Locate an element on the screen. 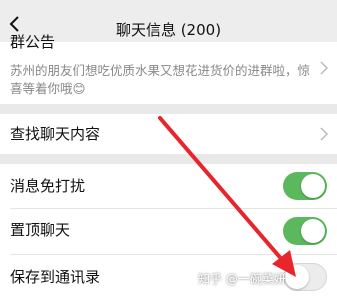 This screenshot has width=337, height=301. search-chat-history-label: 查找聊天内容 is located at coordinates (55, 134).